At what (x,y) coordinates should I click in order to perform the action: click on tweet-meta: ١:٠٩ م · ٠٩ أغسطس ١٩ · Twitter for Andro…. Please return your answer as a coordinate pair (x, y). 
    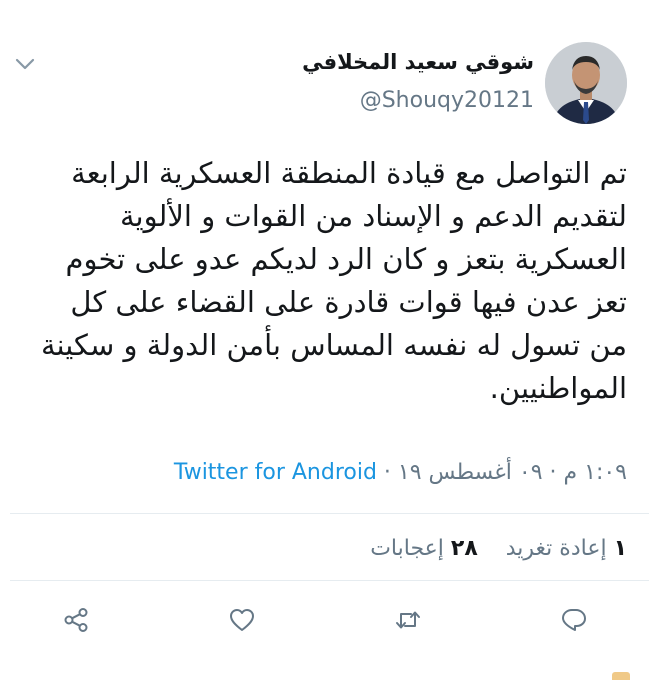
    Looking at the image, I should click on (400, 472).